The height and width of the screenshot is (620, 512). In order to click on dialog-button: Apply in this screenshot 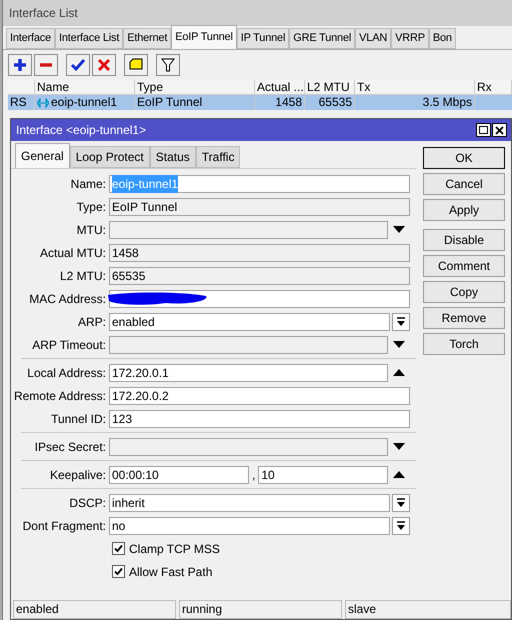, I will do `click(464, 210)`.